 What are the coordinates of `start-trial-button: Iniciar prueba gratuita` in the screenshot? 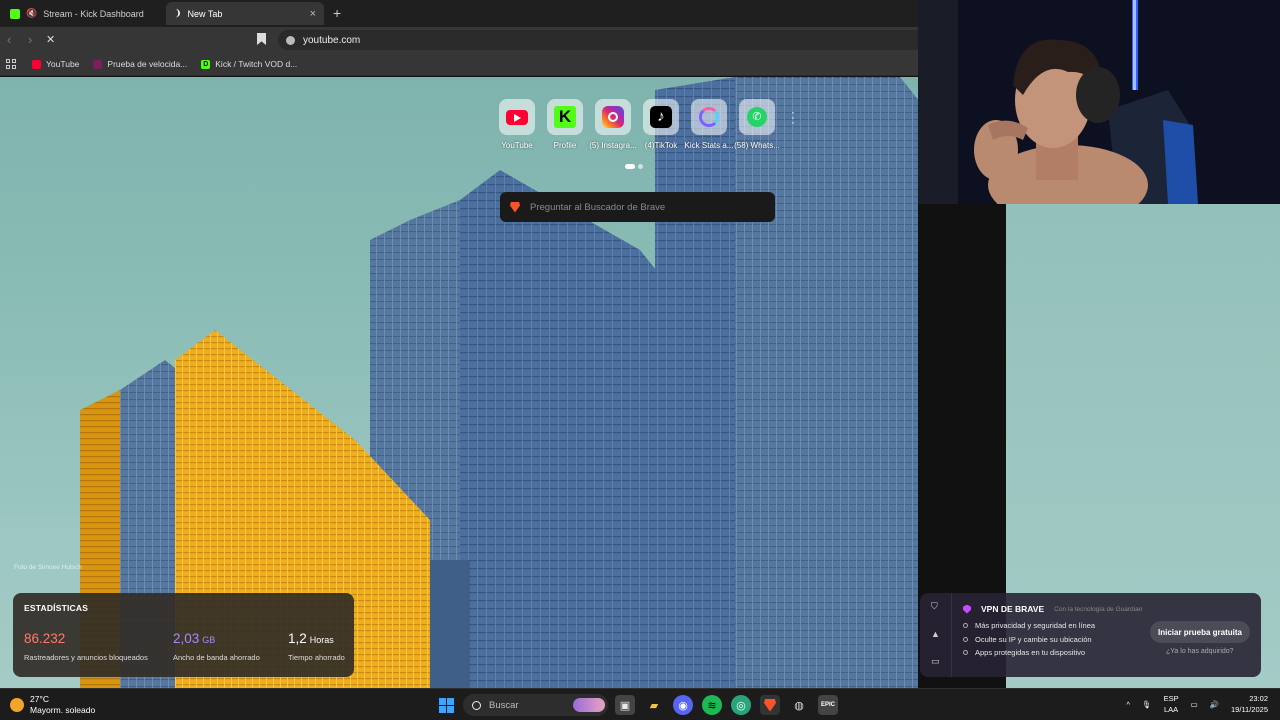 It's located at (1200, 632).